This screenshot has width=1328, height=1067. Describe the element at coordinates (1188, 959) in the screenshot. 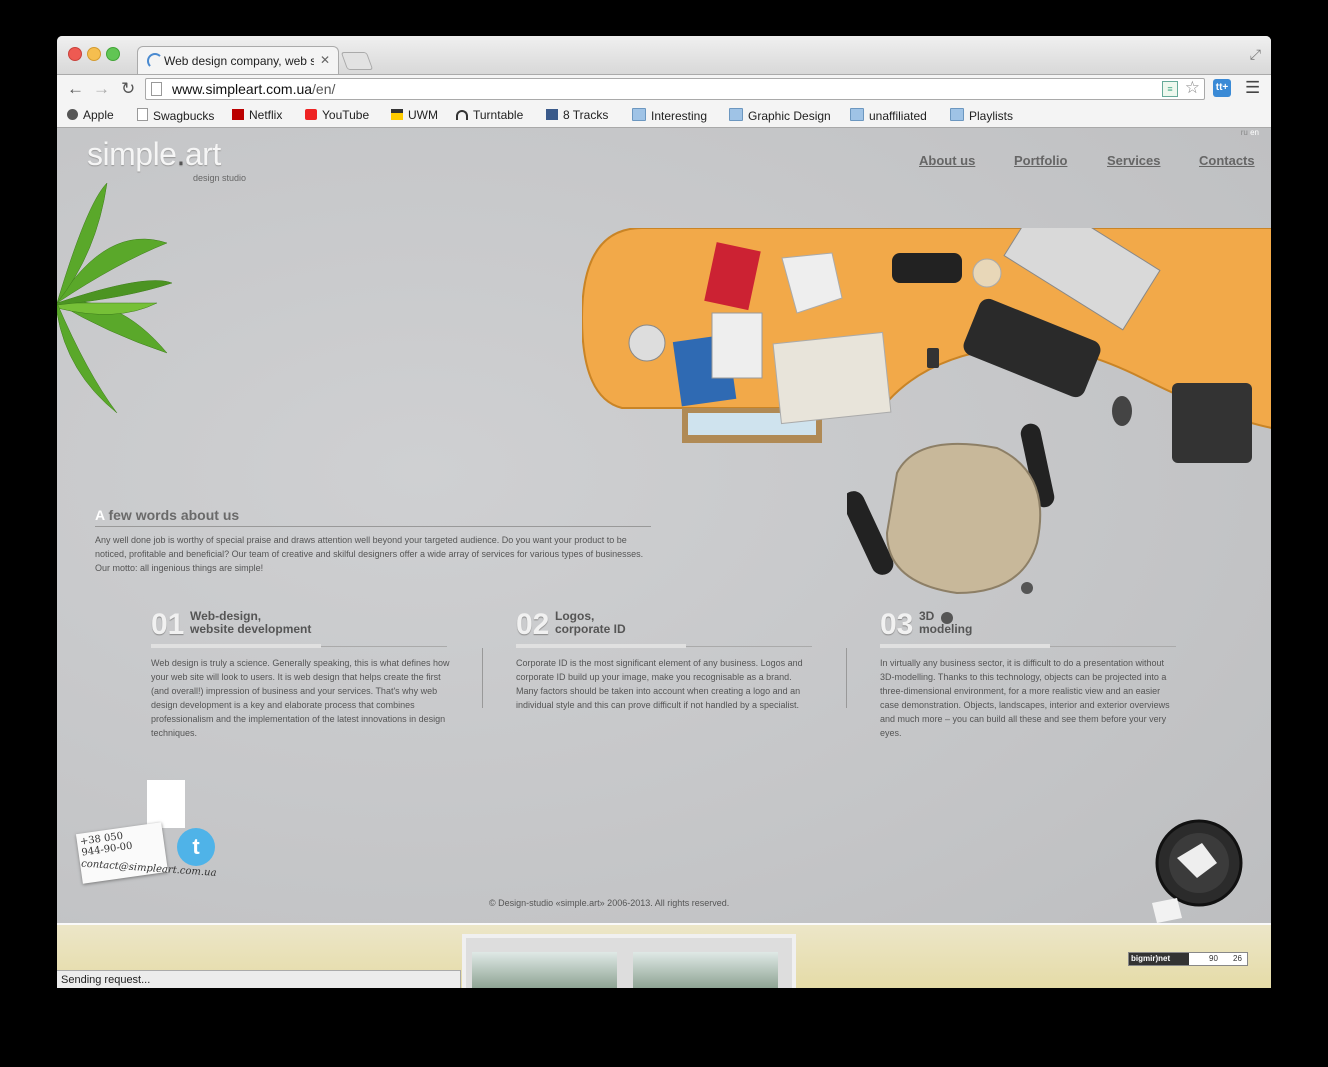

I see `bigmir-counter: bigmir)net 90 26` at that location.